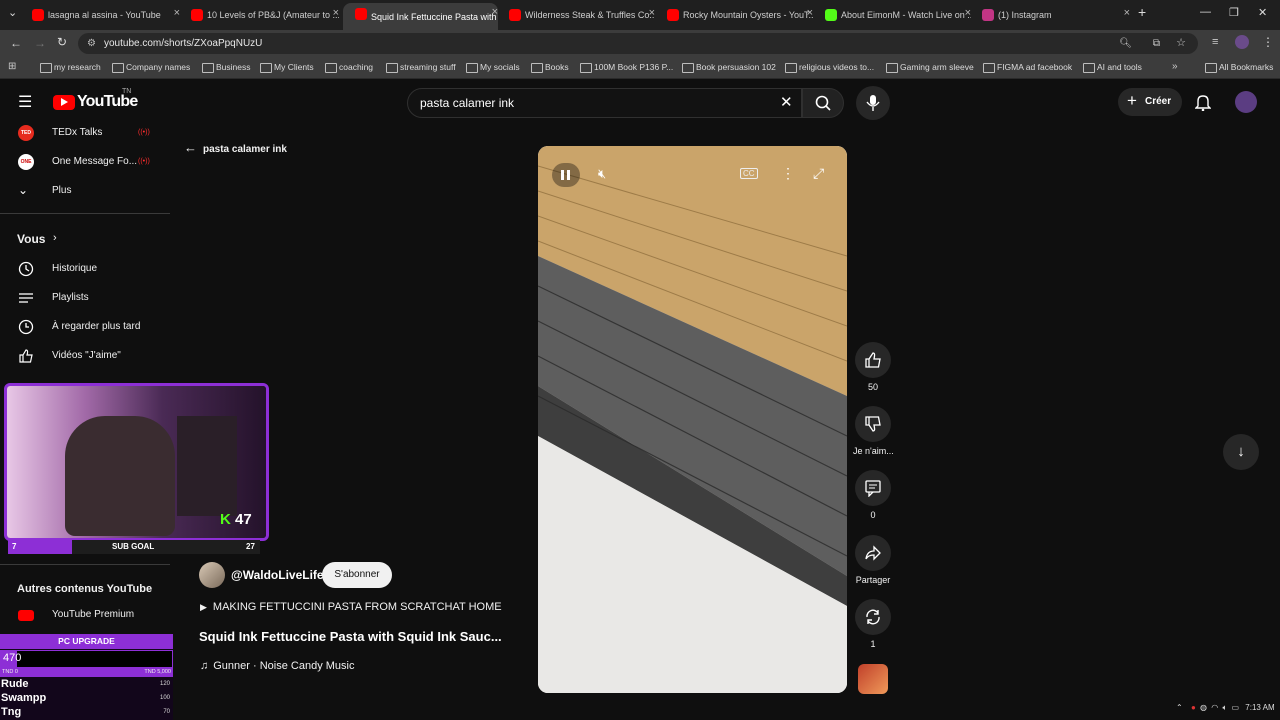 Image resolution: width=1280 pixels, height=720 pixels. I want to click on bookmark-folder: AI and tools, so click(1112, 67).